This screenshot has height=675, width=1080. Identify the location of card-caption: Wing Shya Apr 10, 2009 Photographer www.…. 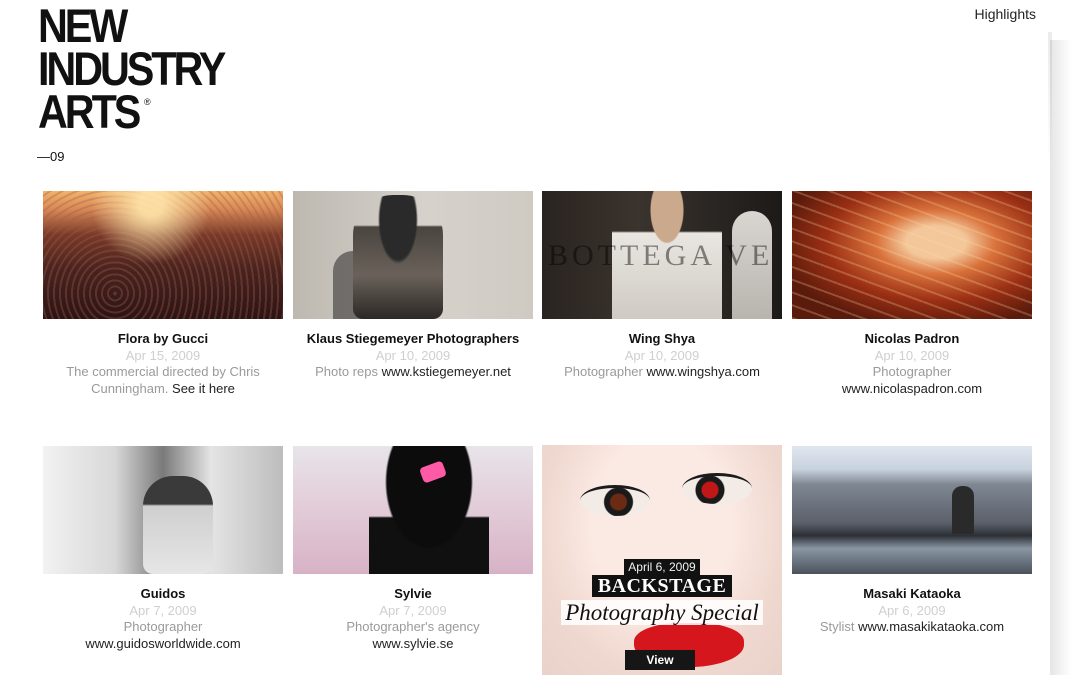
(662, 356).